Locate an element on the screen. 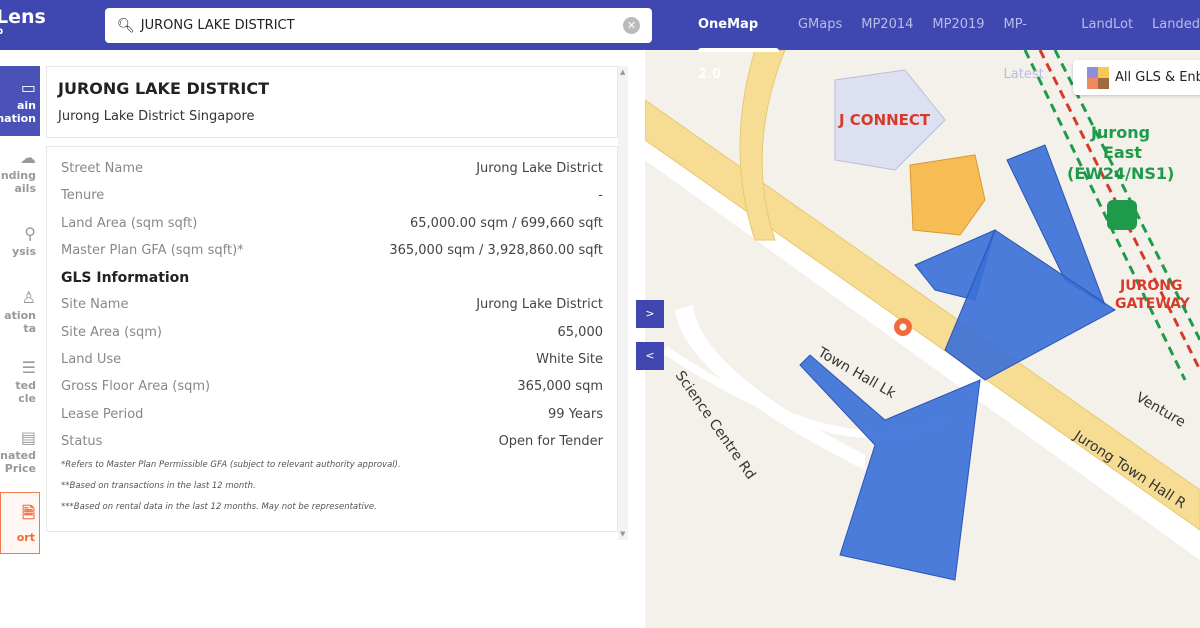  search-icon: 🔍︎ is located at coordinates (126, 25).